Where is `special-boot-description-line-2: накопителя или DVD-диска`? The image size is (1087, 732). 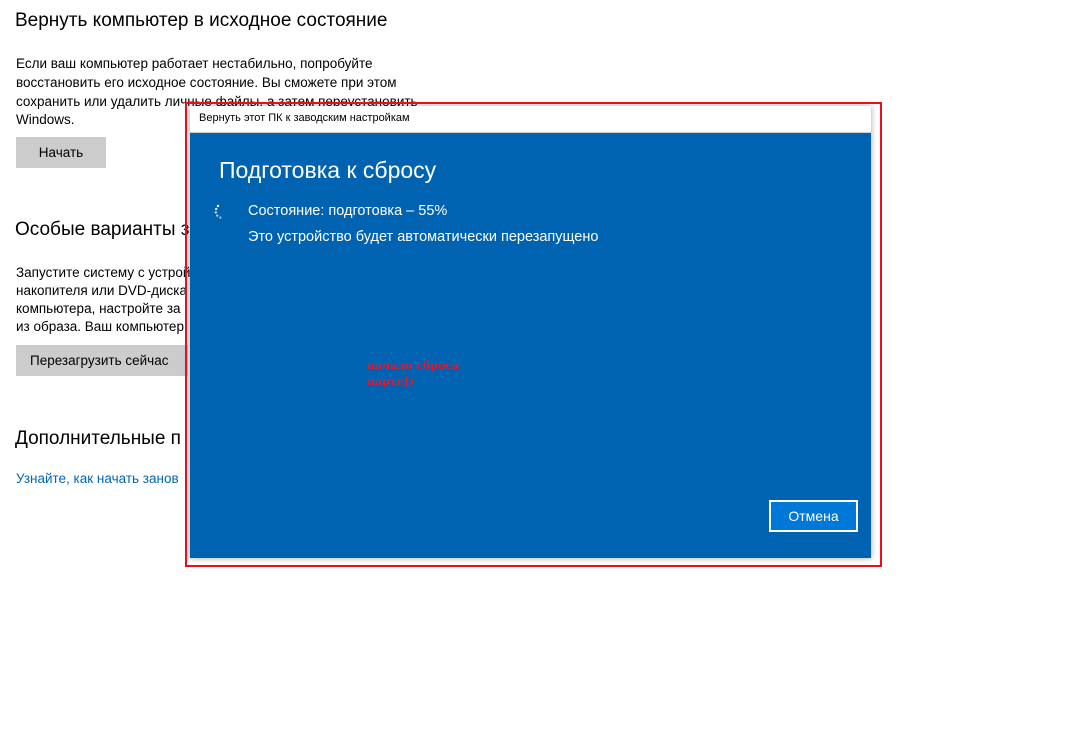
special-boot-description-line-2: накопителя или DVD-диска is located at coordinates (101, 290).